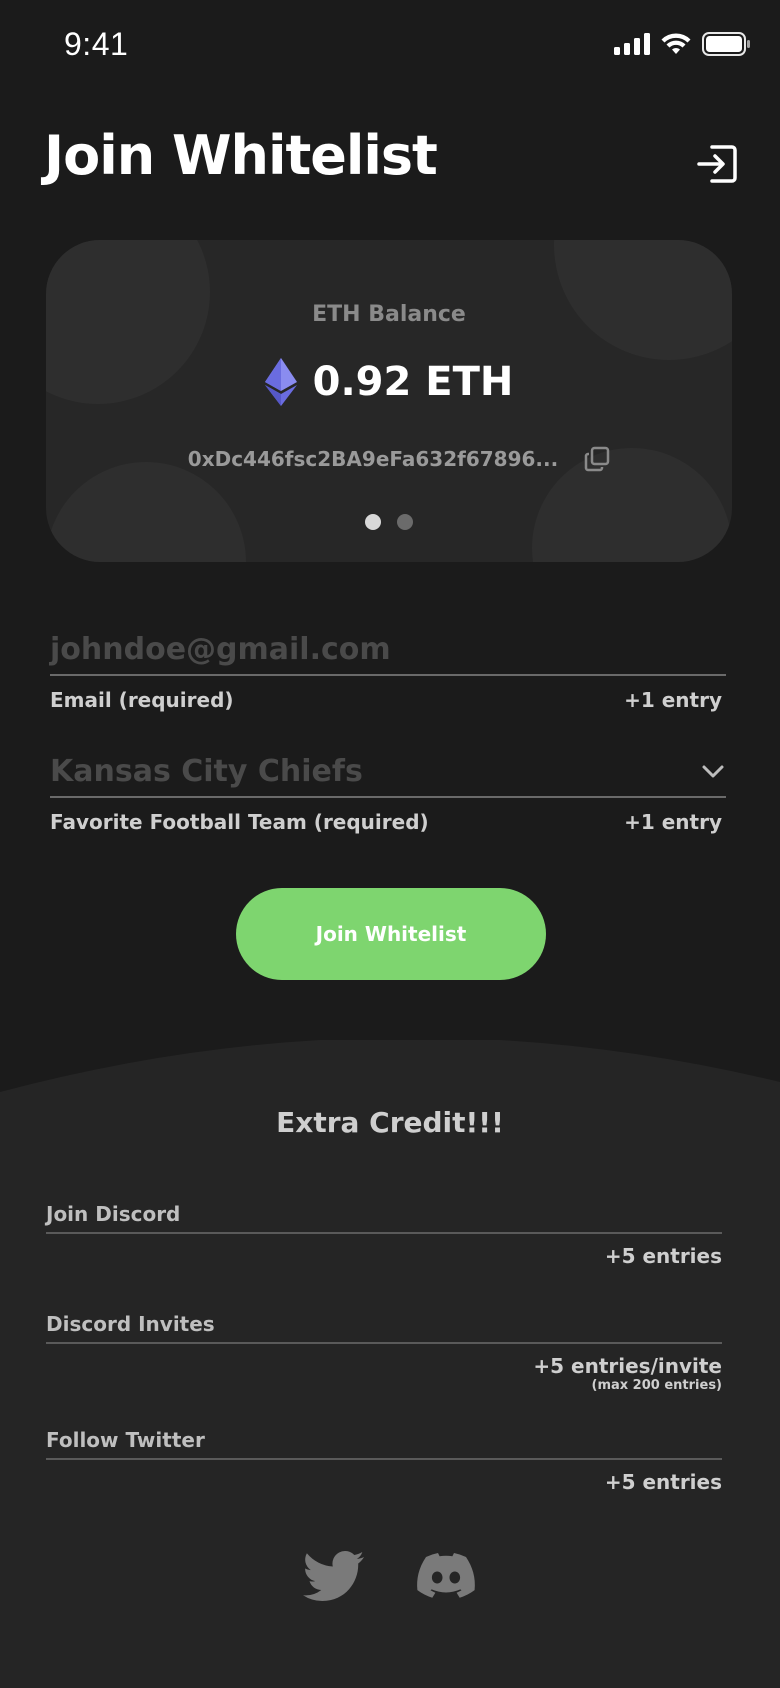  What do you see at coordinates (384, 1328) in the screenshot?
I see `task-label: Discord Invites` at bounding box center [384, 1328].